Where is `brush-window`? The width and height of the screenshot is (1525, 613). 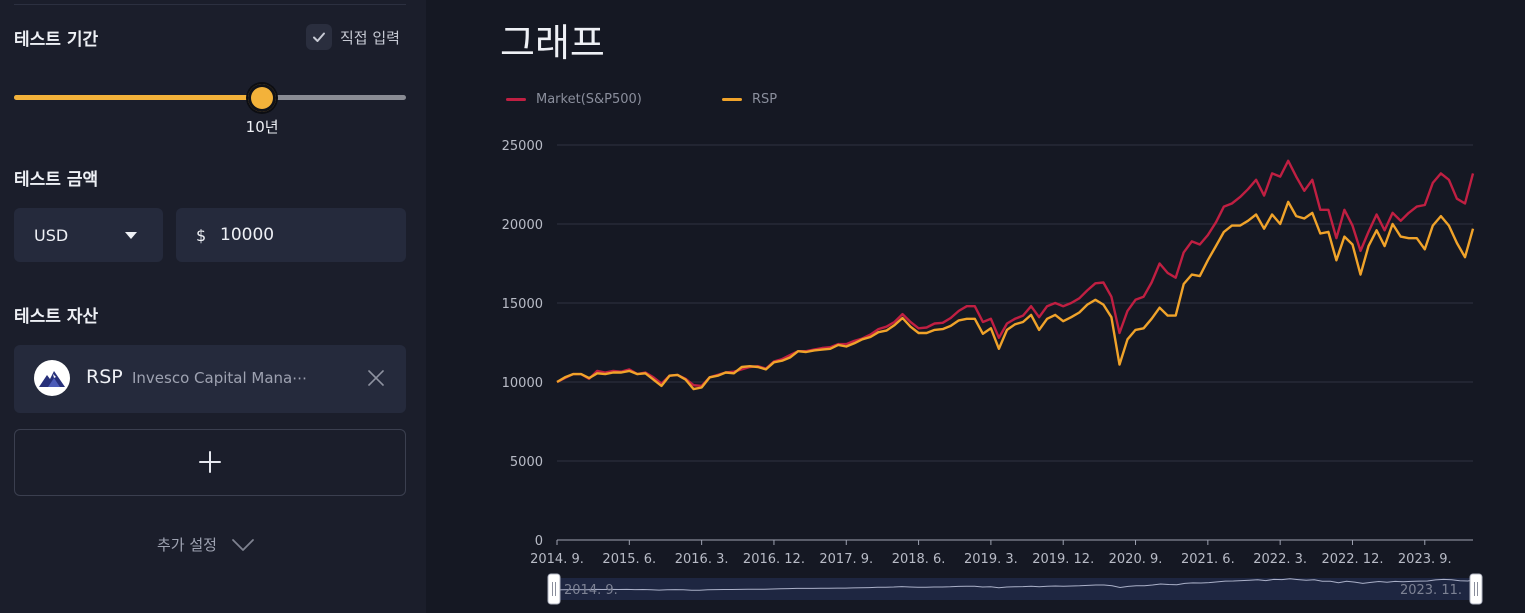
brush-window is located at coordinates (1015, 589).